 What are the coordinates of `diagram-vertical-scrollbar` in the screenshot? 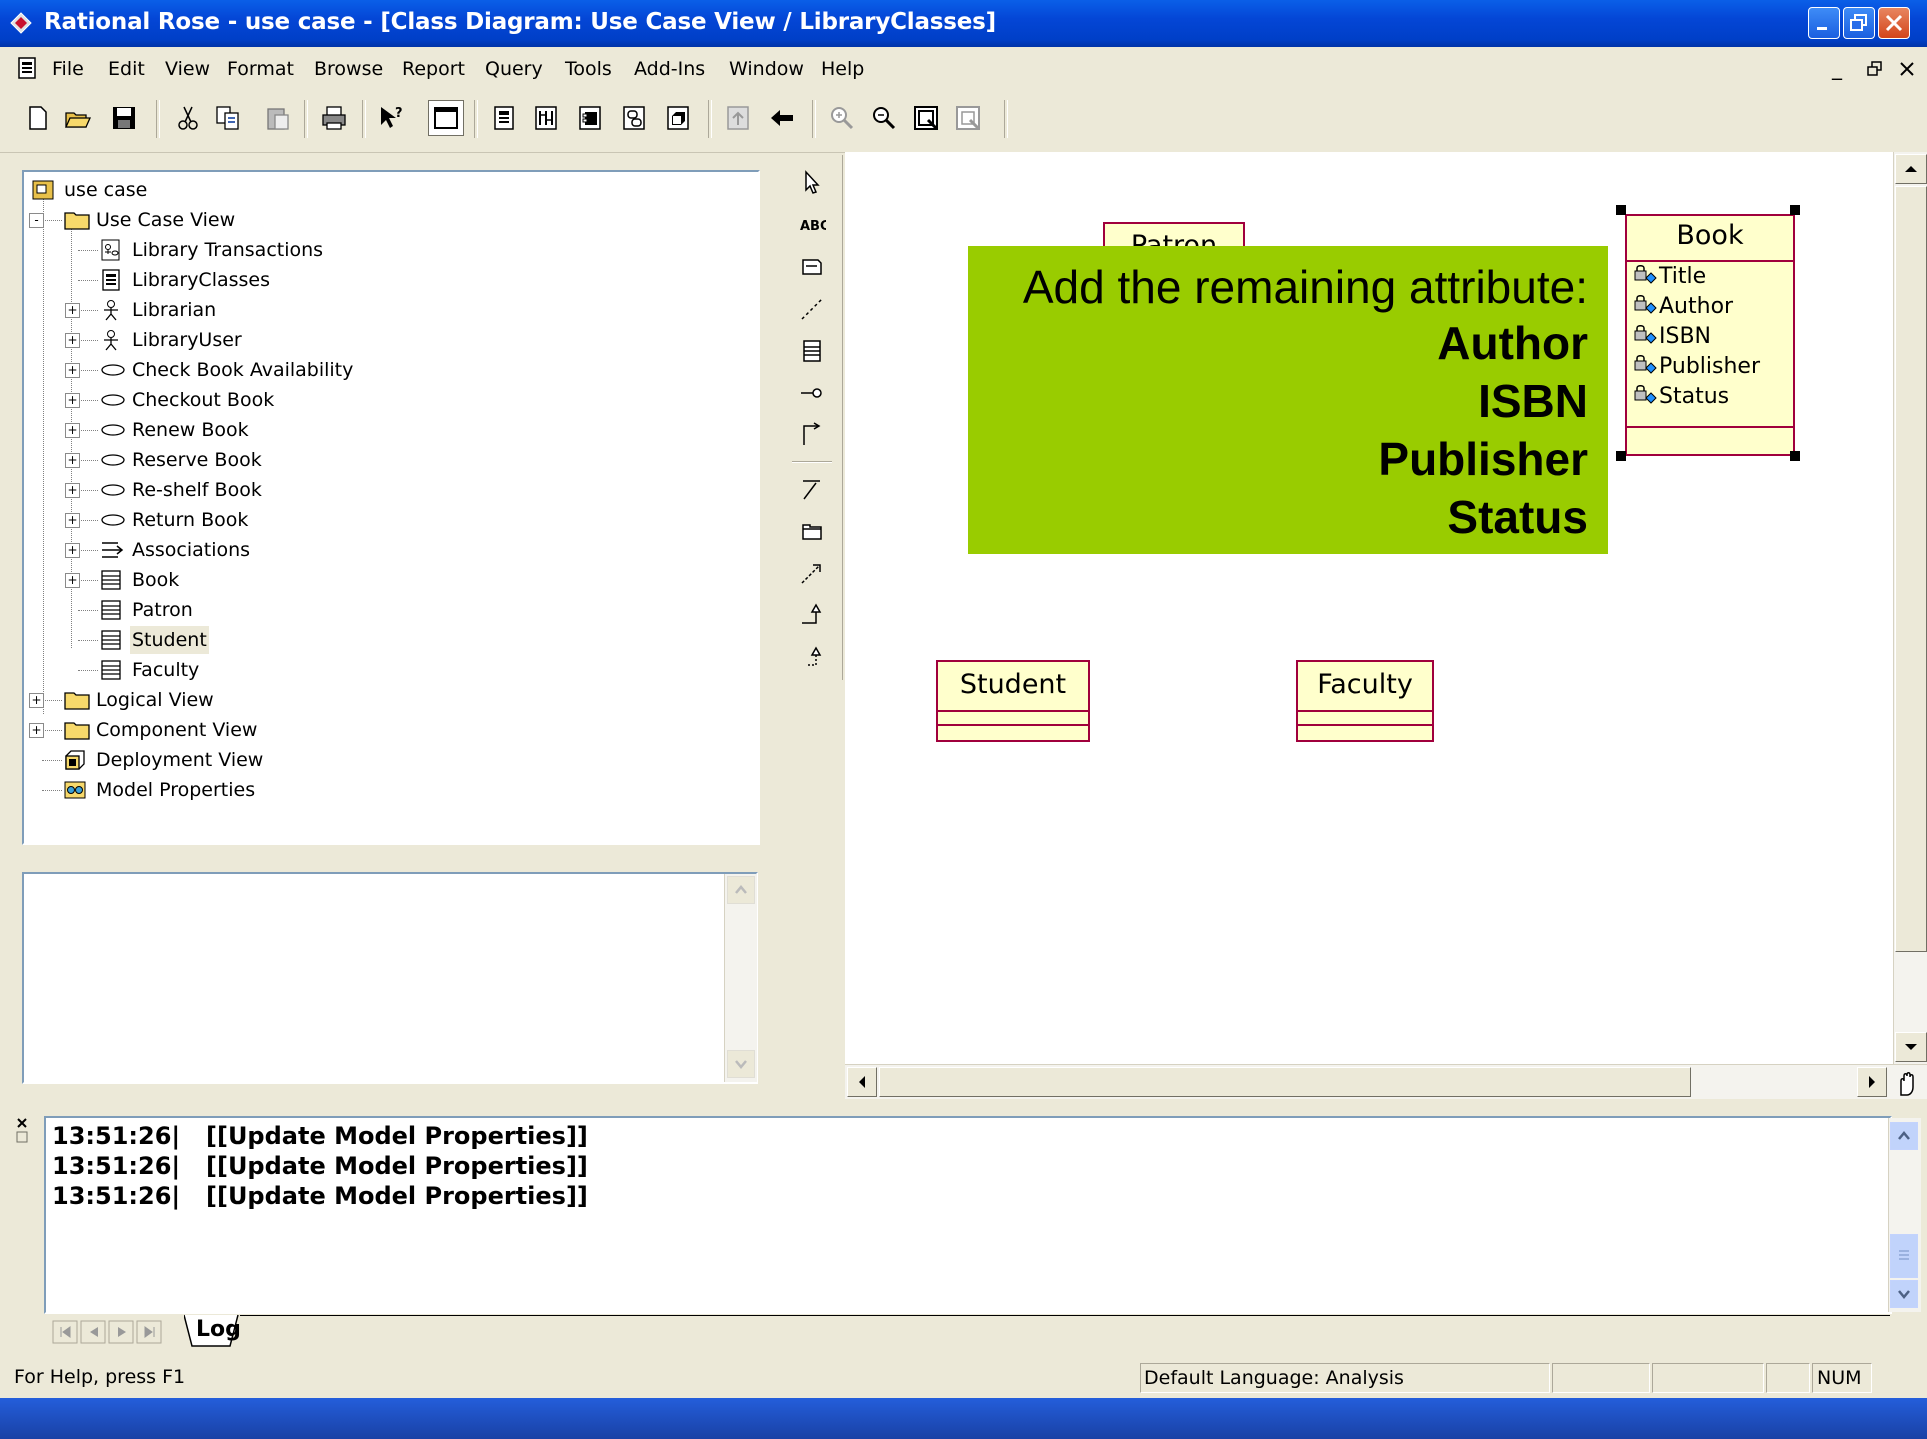 It's located at (1910, 608).